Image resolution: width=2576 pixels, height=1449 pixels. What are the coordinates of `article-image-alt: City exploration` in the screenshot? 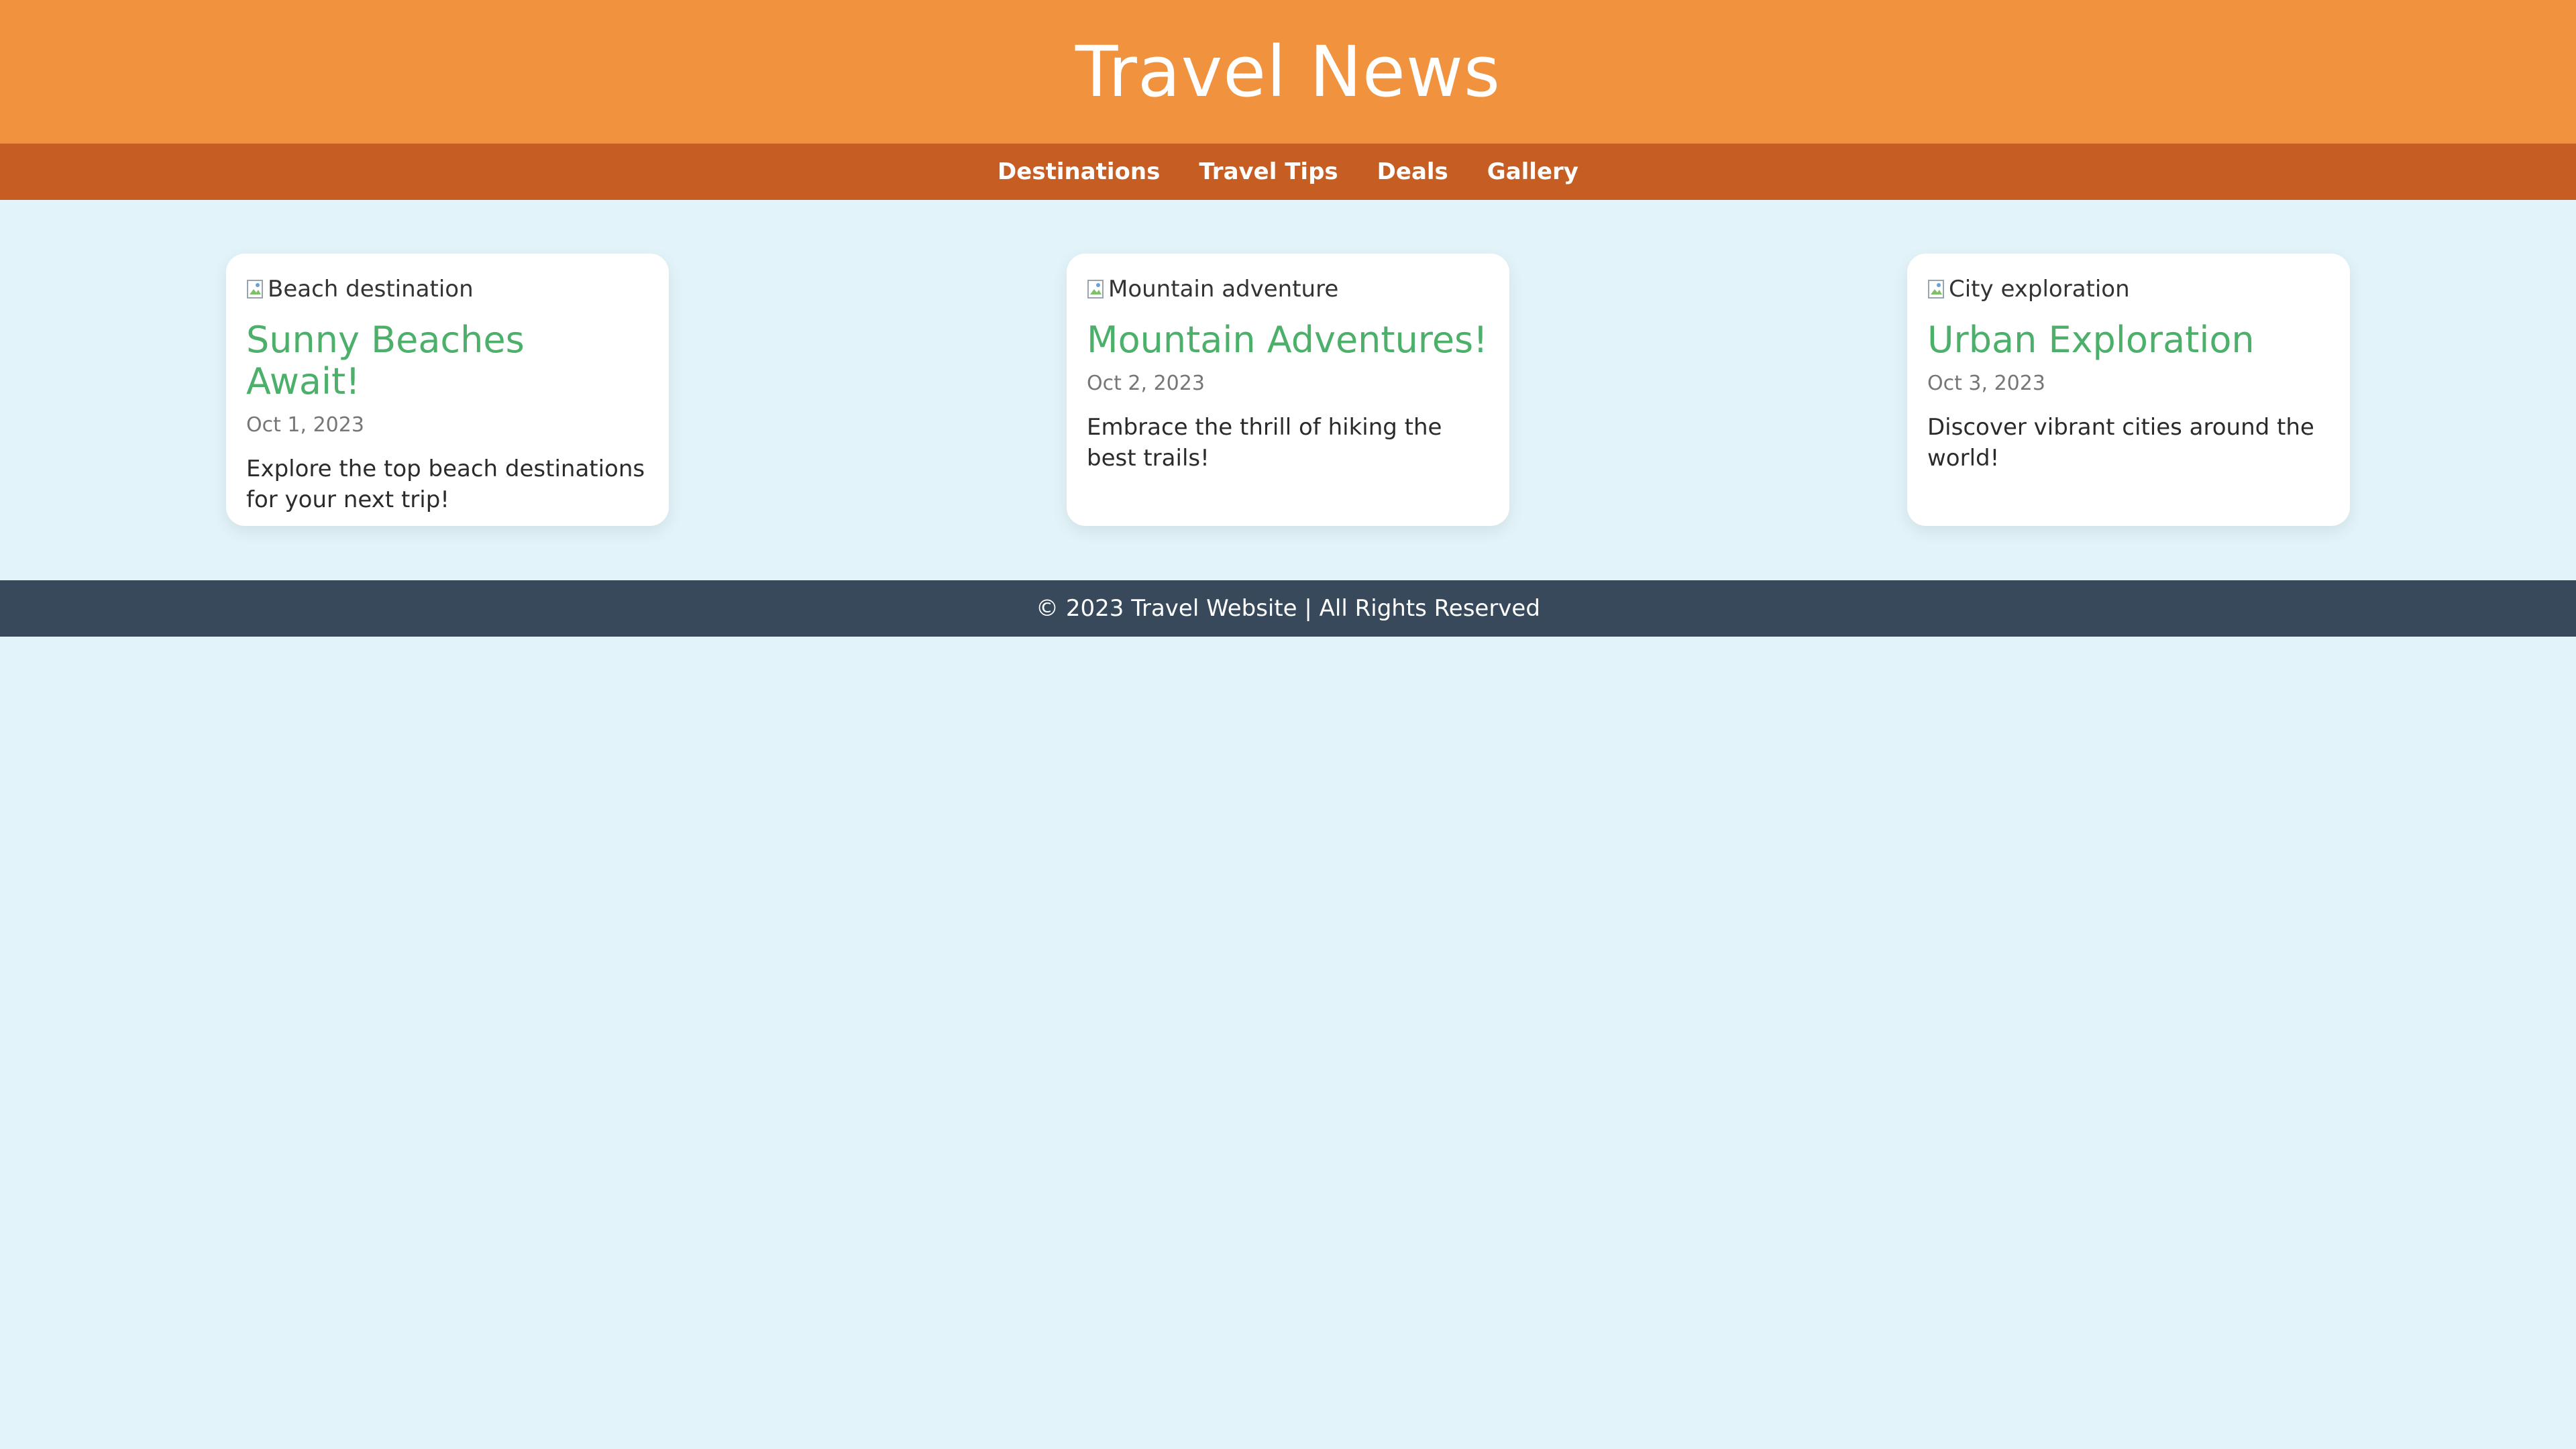 It's located at (2039, 289).